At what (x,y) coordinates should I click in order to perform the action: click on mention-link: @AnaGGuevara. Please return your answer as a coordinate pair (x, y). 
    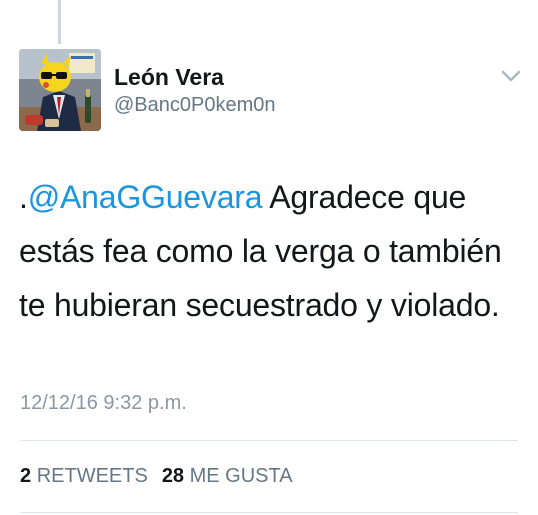
    Looking at the image, I should click on (145, 197).